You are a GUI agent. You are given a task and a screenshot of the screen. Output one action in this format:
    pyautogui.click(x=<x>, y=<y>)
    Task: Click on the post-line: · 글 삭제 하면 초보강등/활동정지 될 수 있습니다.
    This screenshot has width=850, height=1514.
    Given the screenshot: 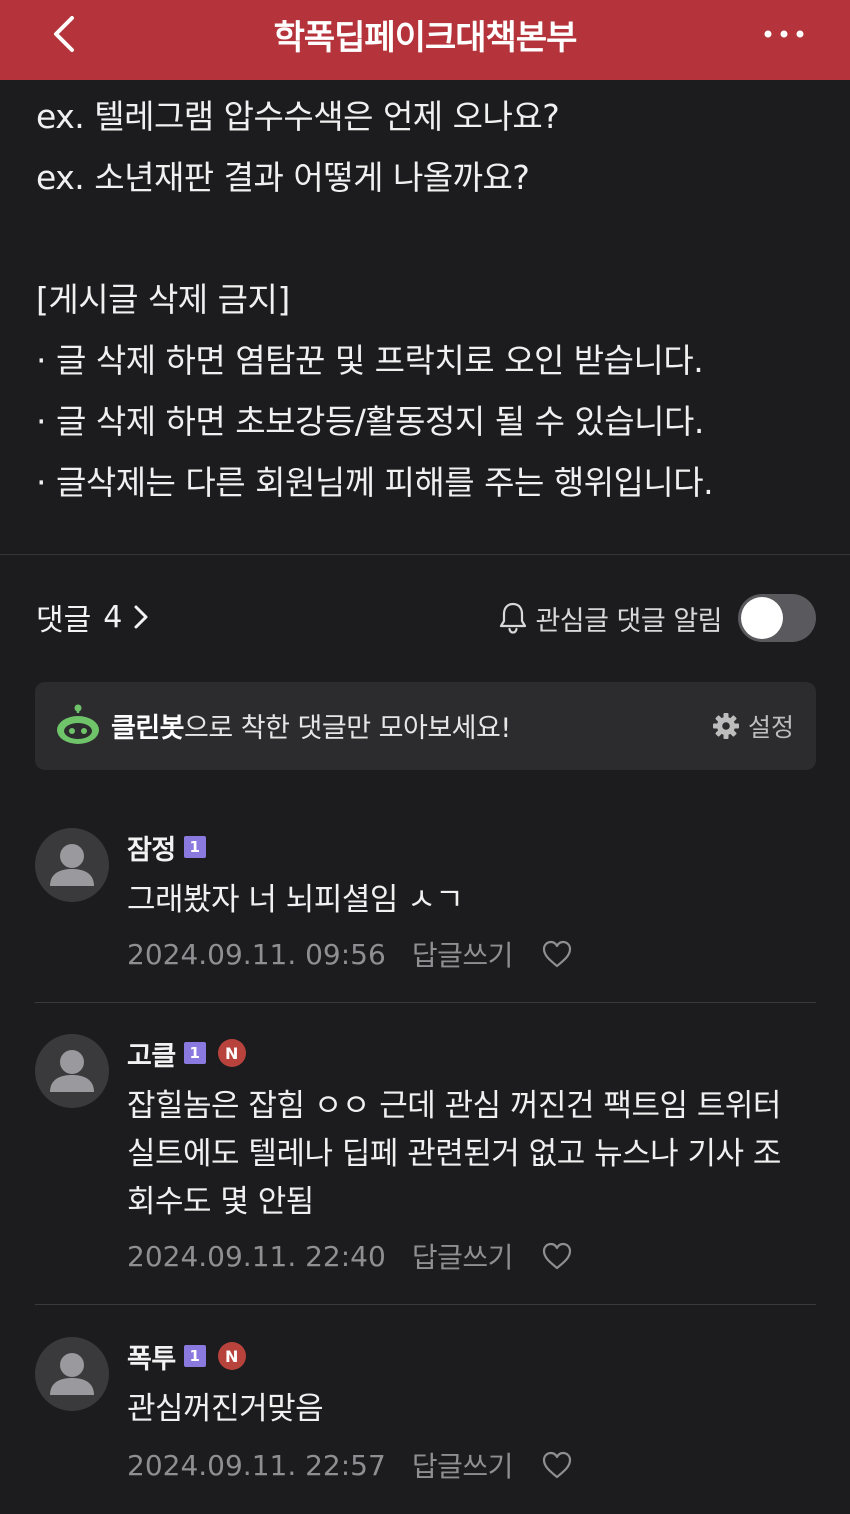 What is the action you would take?
    pyautogui.click(x=370, y=421)
    